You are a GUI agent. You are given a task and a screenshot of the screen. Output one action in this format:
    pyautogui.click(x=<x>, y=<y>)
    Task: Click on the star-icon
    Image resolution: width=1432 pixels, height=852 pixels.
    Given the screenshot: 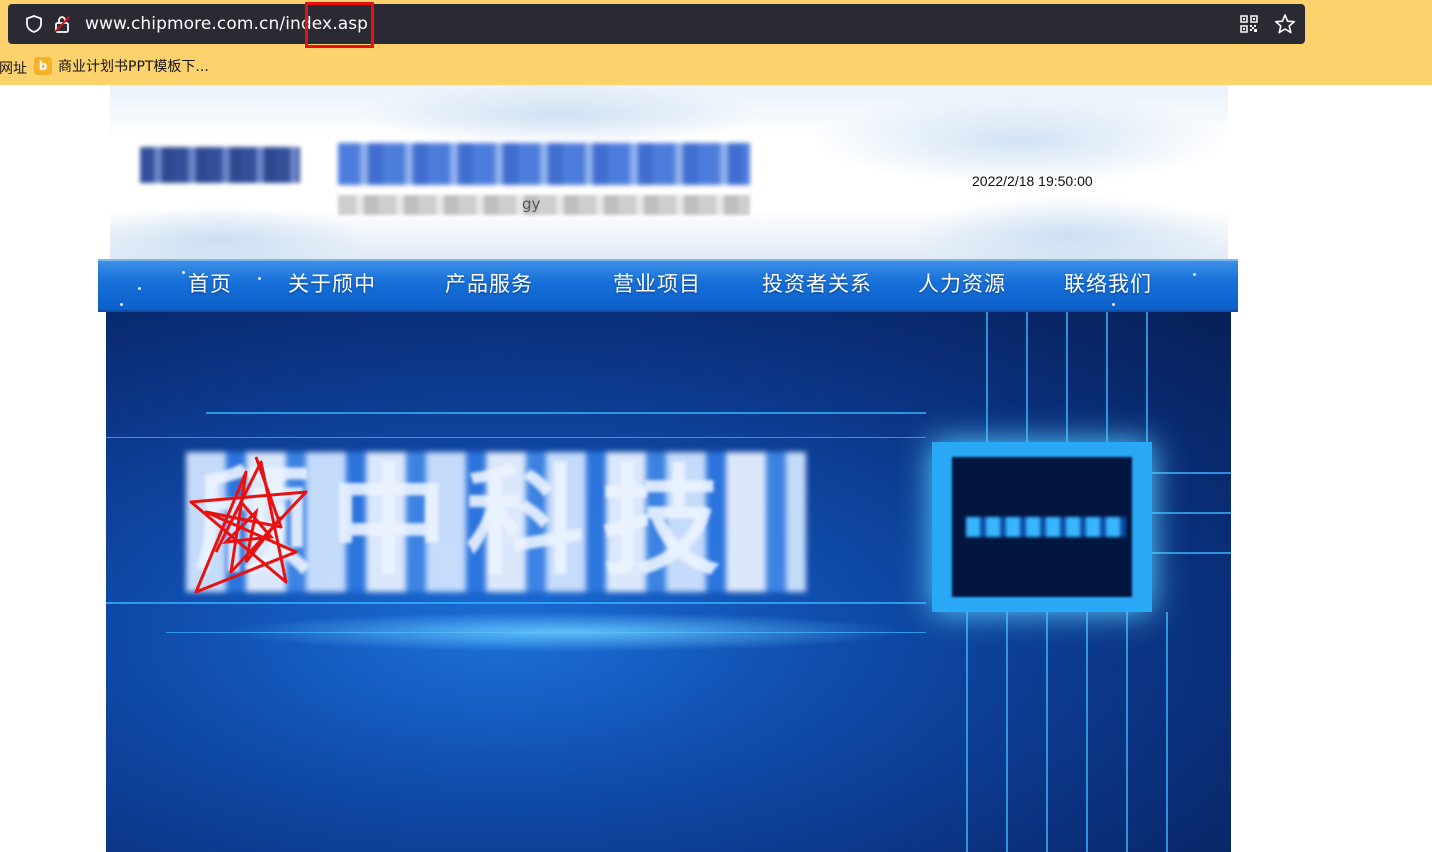 What is the action you would take?
    pyautogui.click(x=1285, y=24)
    